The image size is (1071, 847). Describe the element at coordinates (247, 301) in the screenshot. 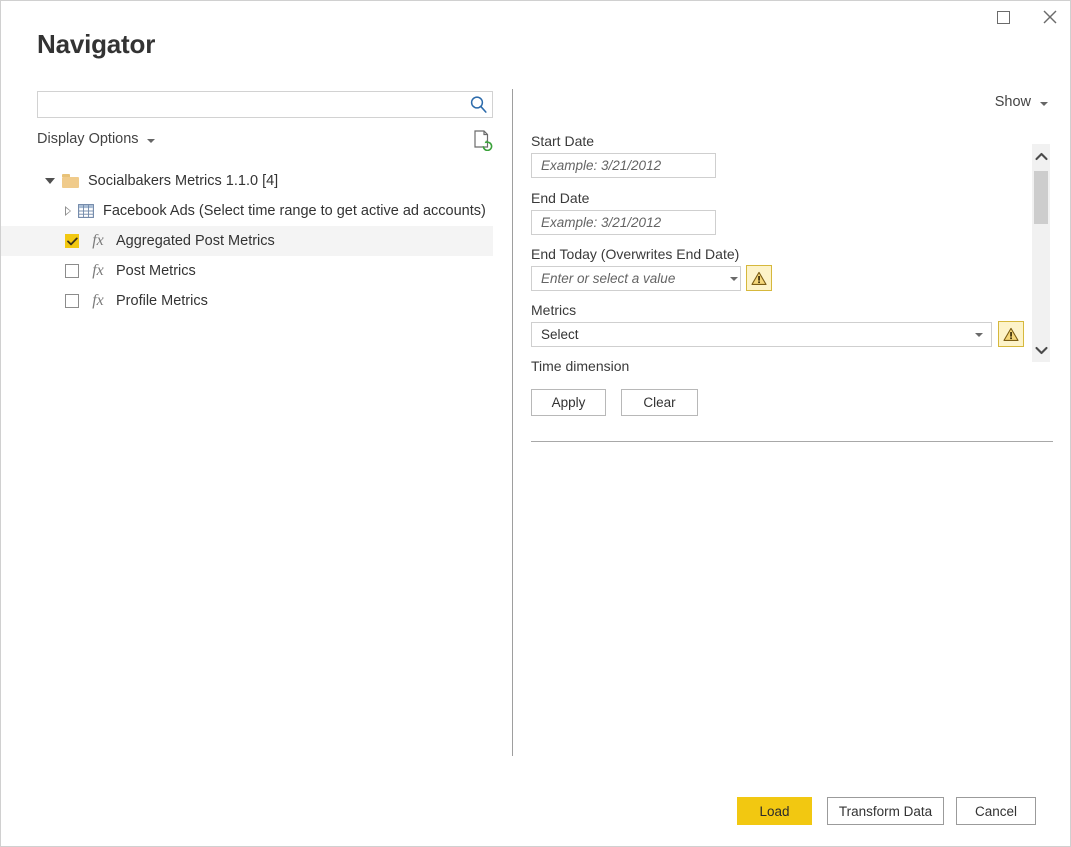

I see `tree-row: fx Profile Metrics` at that location.